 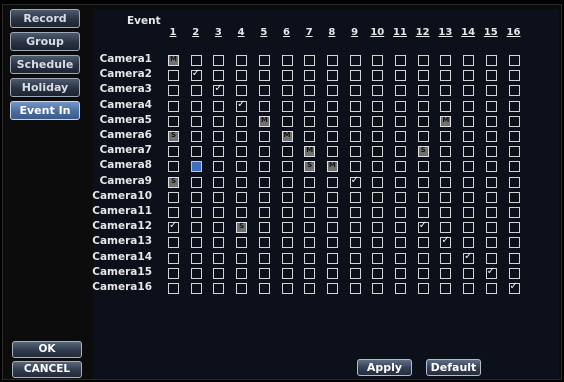 I want to click on apply-button: Apply, so click(x=384, y=367).